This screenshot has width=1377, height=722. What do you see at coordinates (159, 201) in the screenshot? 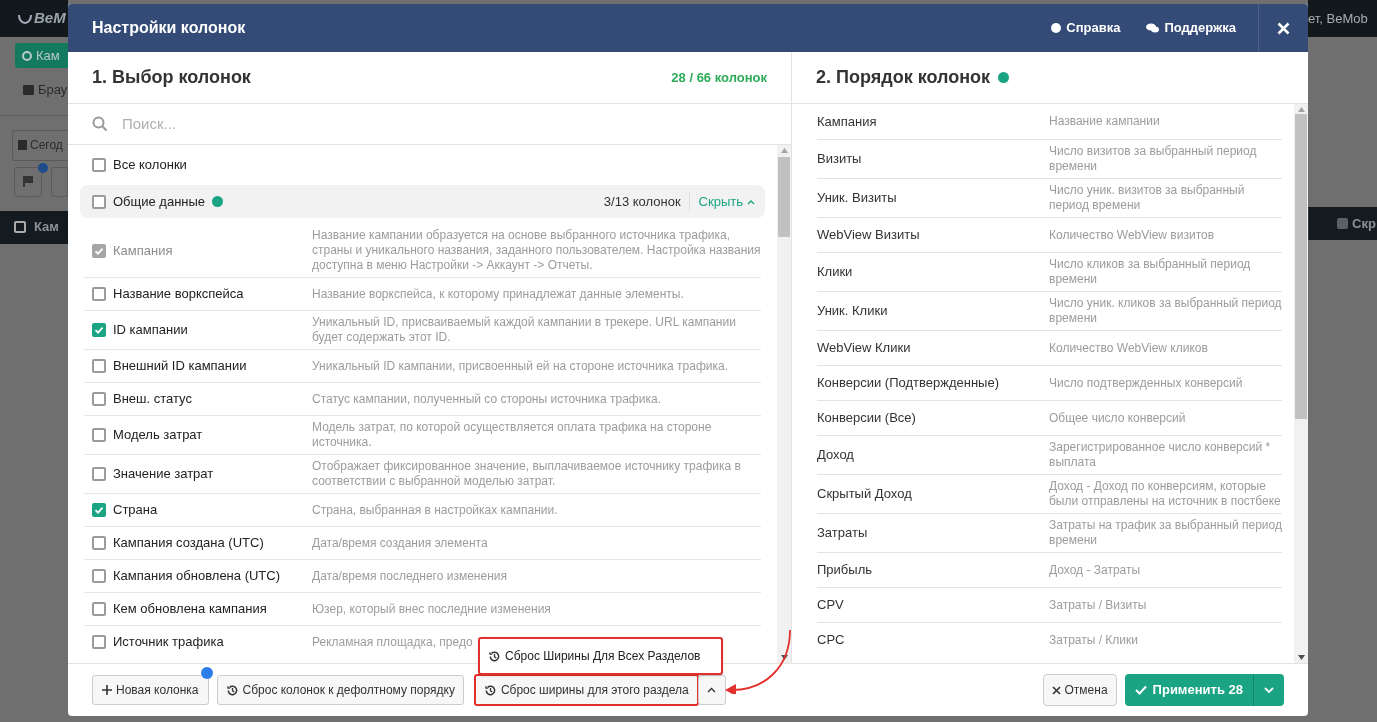
I see `group-label: Общие данные` at bounding box center [159, 201].